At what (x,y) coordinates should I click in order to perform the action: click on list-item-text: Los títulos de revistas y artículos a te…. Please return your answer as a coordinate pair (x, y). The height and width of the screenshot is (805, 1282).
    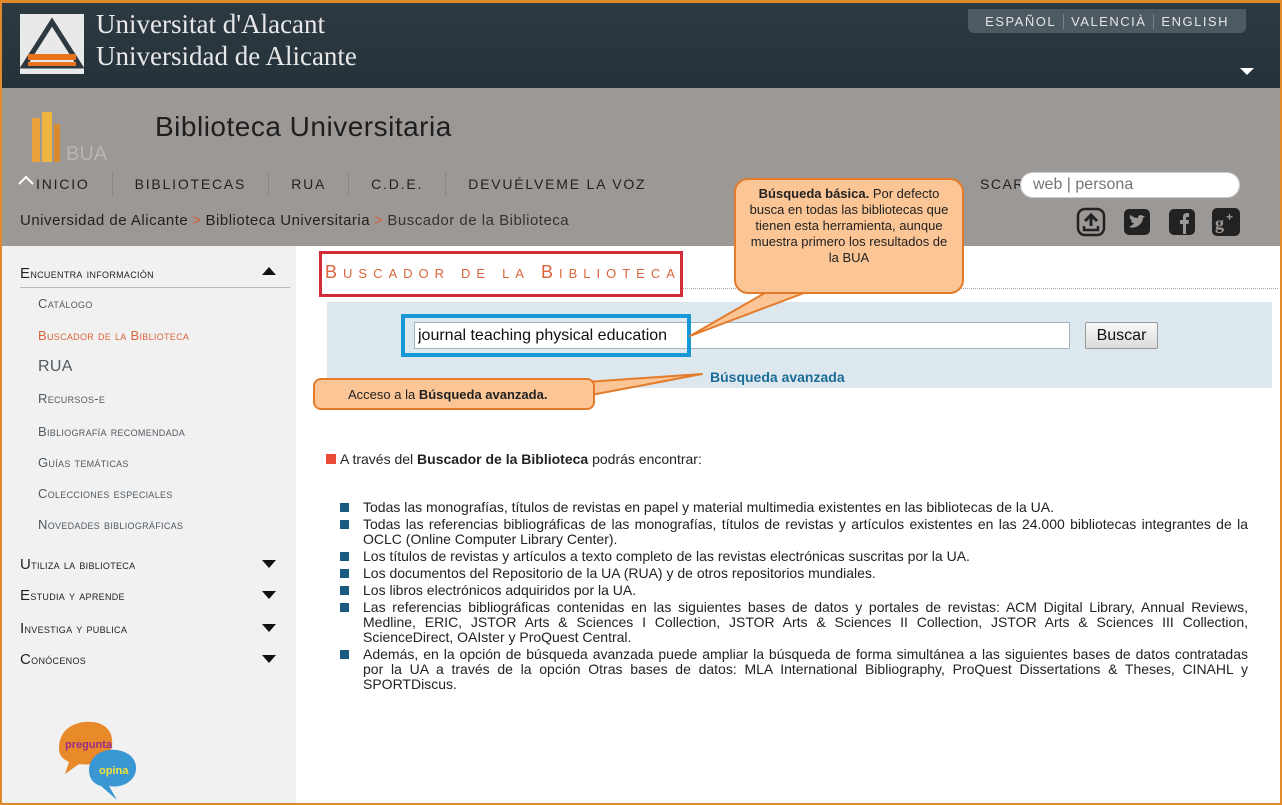
    Looking at the image, I should click on (666, 556).